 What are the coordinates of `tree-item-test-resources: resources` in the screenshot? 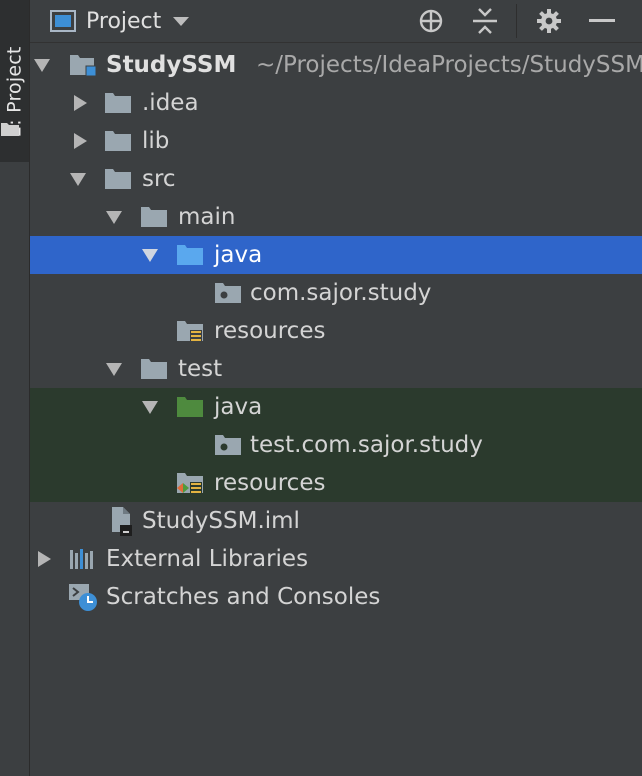 It's located at (336, 483).